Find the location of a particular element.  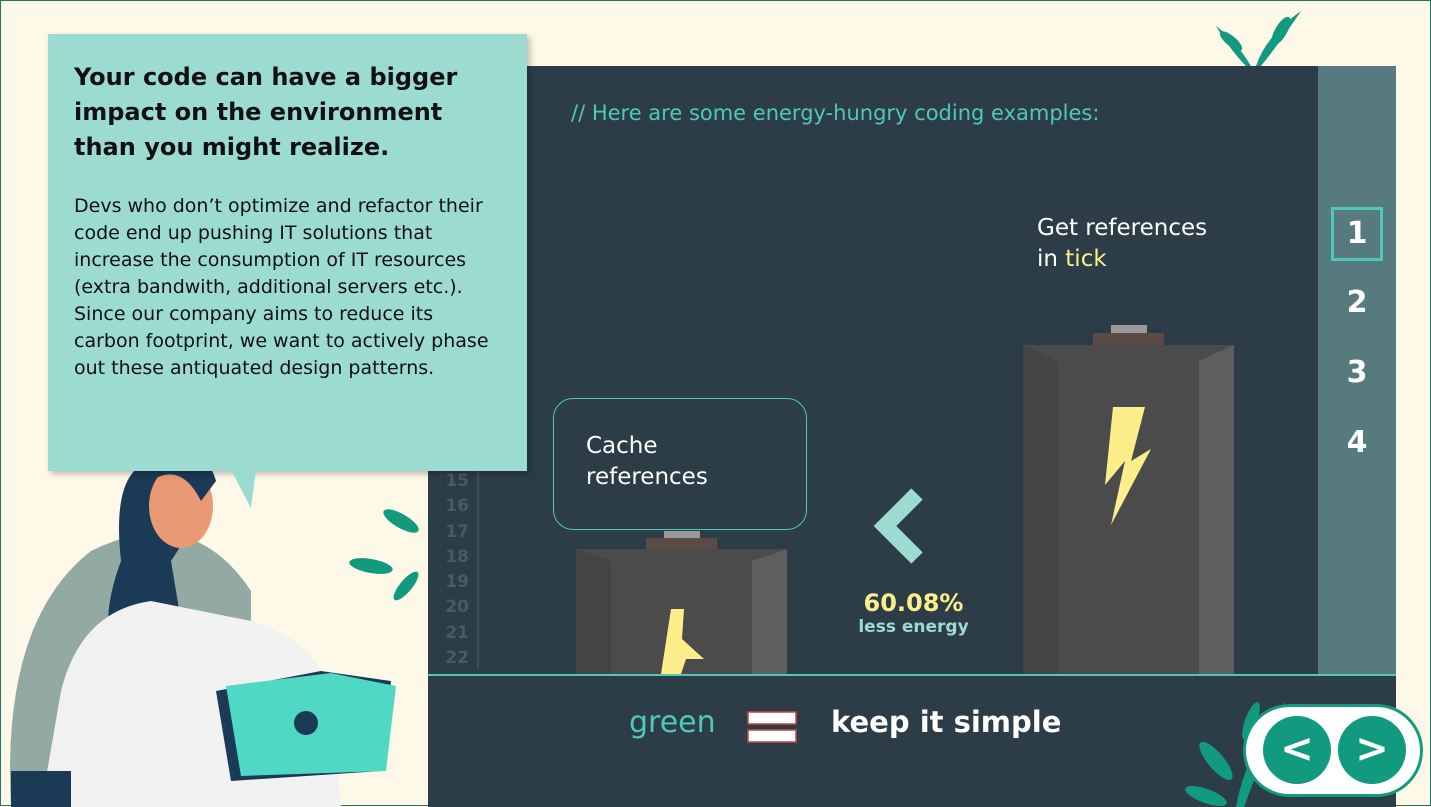

woman-with-tablet-illustration is located at coordinates (214, 626).